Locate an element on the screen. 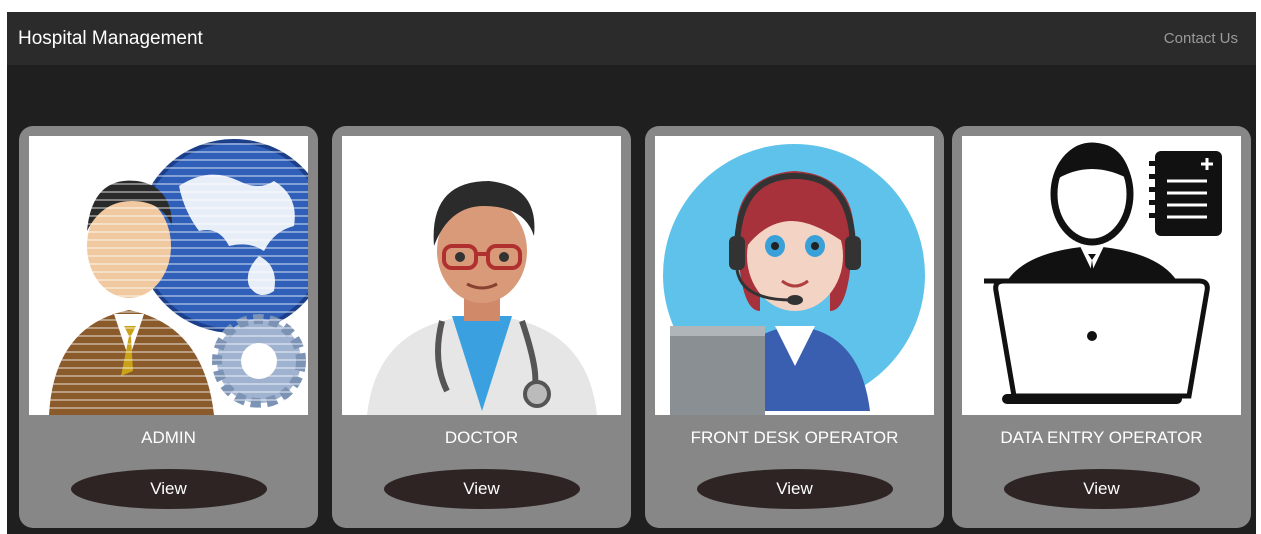  receptionist-headset-icon is located at coordinates (794, 279).